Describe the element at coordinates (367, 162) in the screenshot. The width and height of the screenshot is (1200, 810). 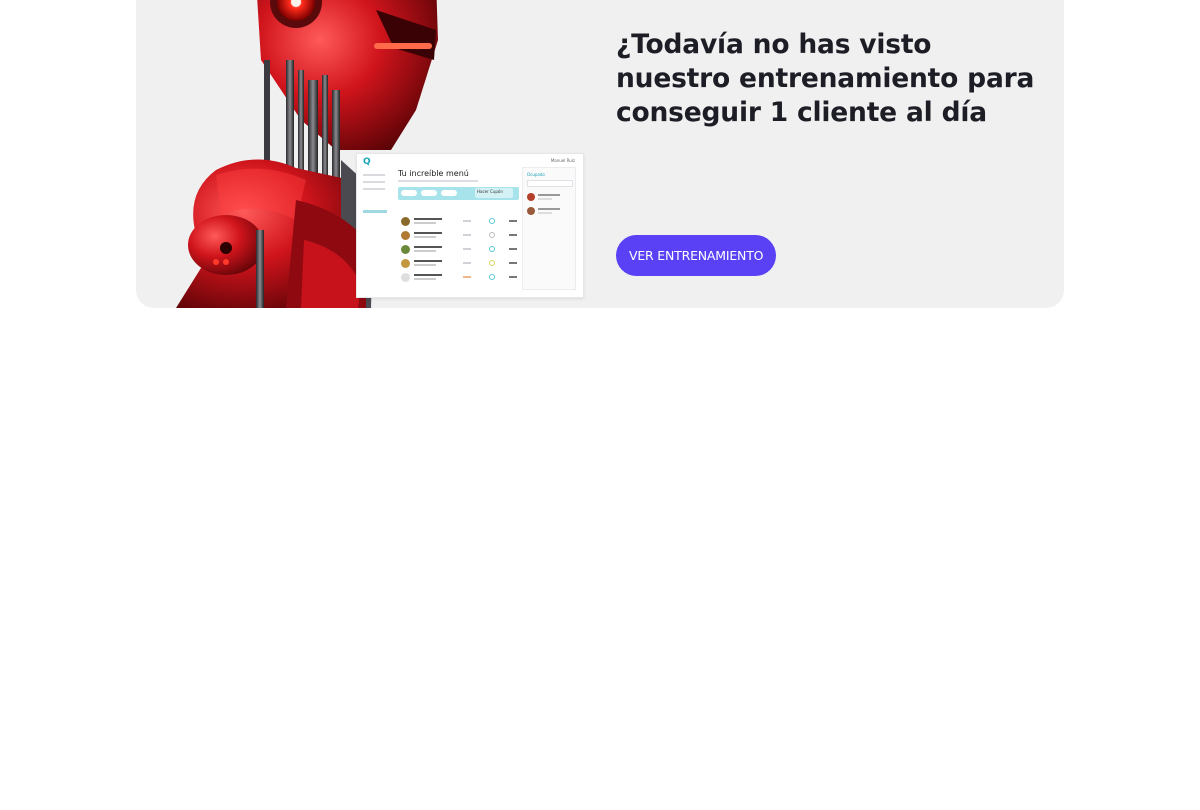
I see `mockup-logo: Q` at that location.